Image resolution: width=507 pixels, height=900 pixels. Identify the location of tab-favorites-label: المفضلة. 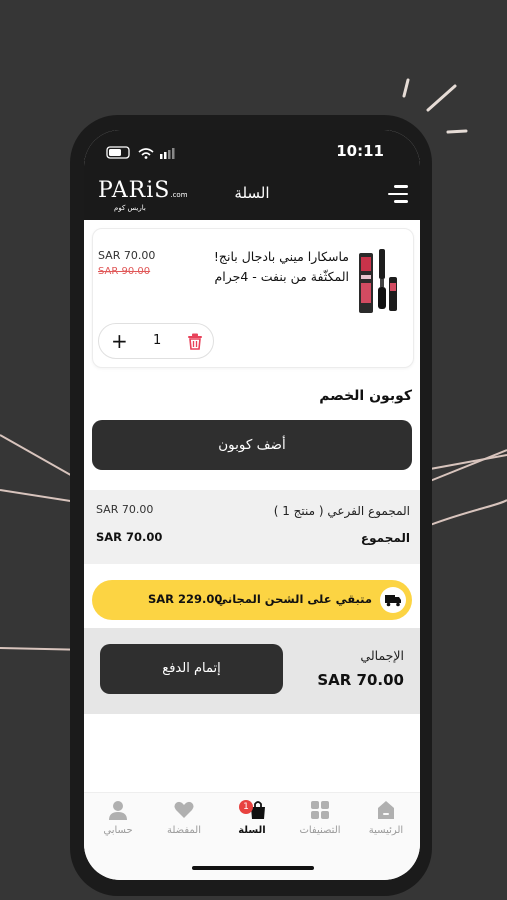
(183, 830).